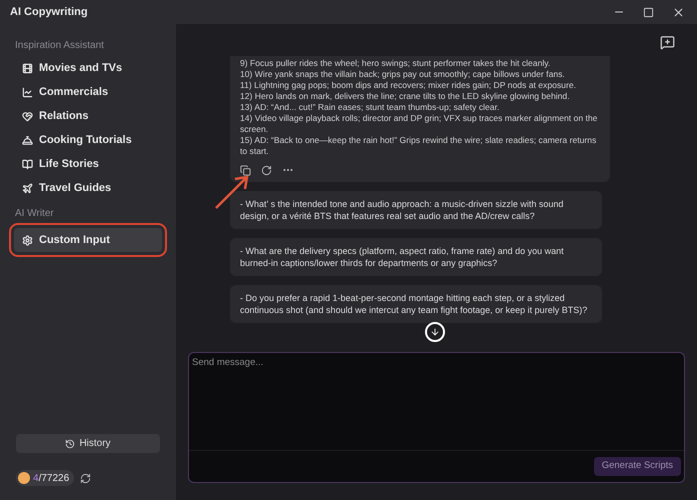 Image resolution: width=697 pixels, height=500 pixels. What do you see at coordinates (88, 140) in the screenshot?
I see `nav-item: Cooking Tutorials` at bounding box center [88, 140].